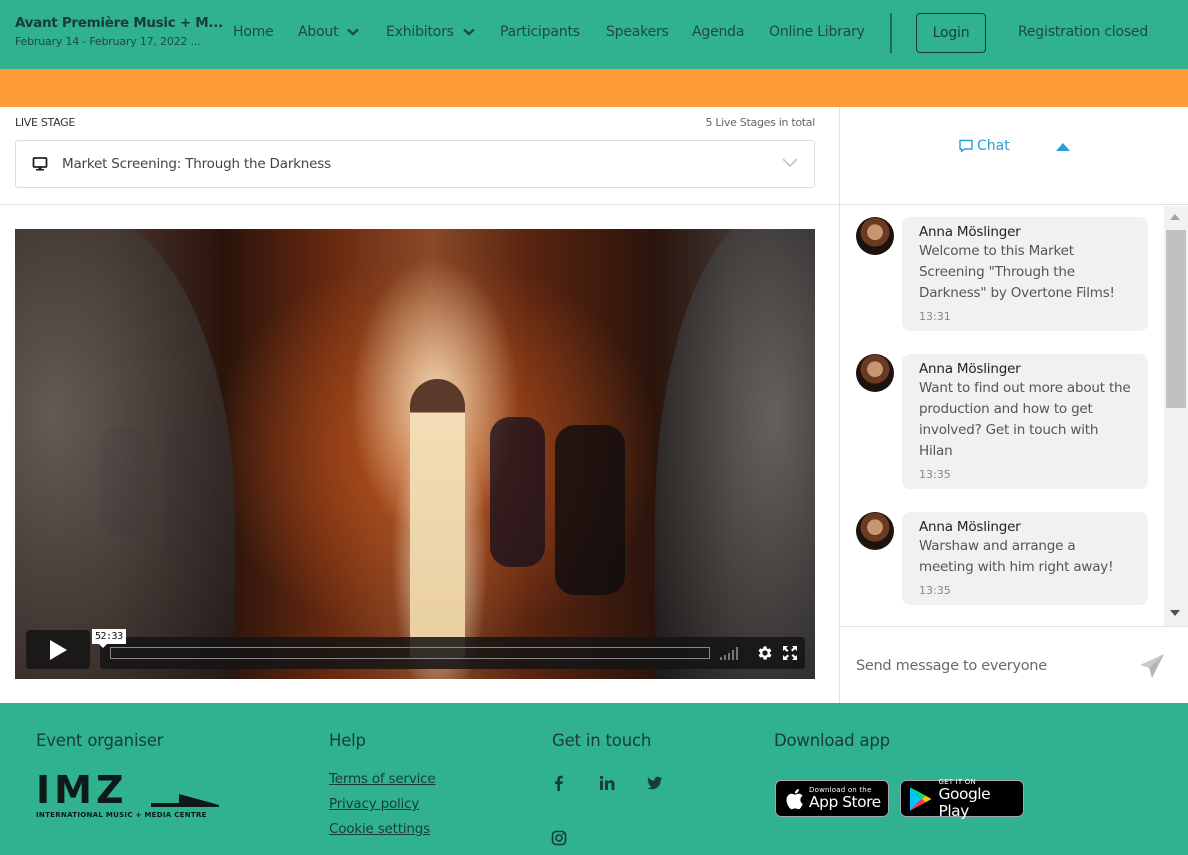  Describe the element at coordinates (607, 783) in the screenshot. I see `linkedin-icon` at that location.